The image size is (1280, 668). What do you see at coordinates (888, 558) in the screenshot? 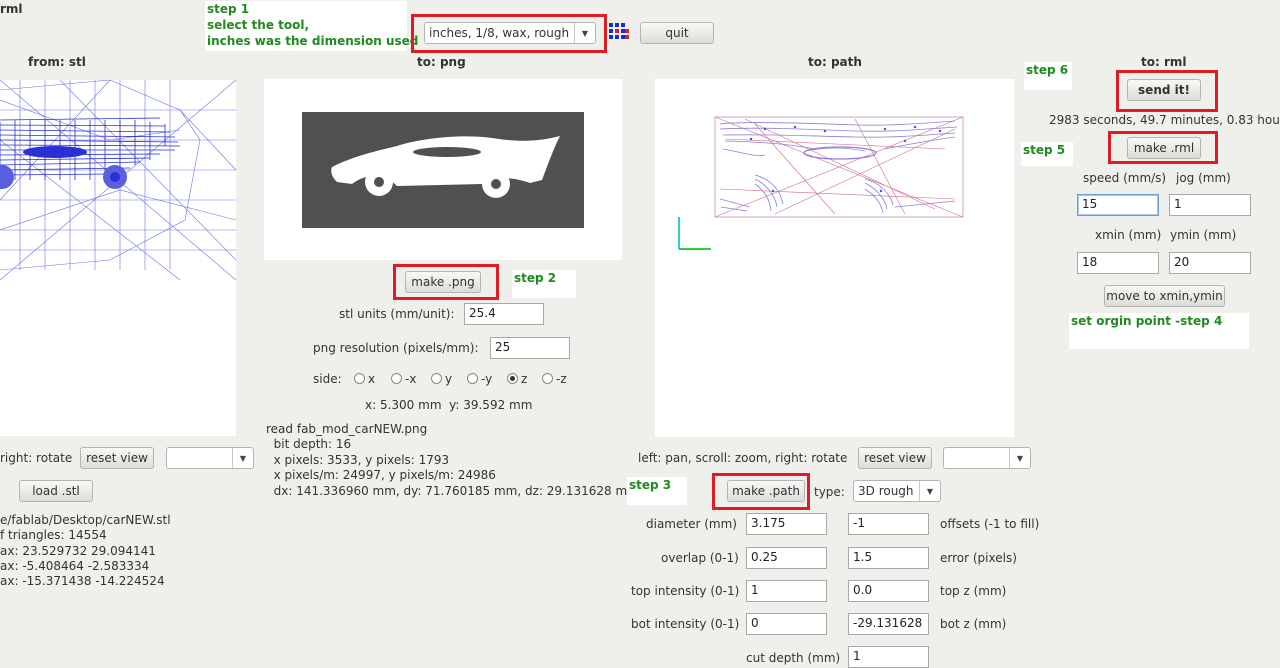
I see `error-input: 1.5` at bounding box center [888, 558].